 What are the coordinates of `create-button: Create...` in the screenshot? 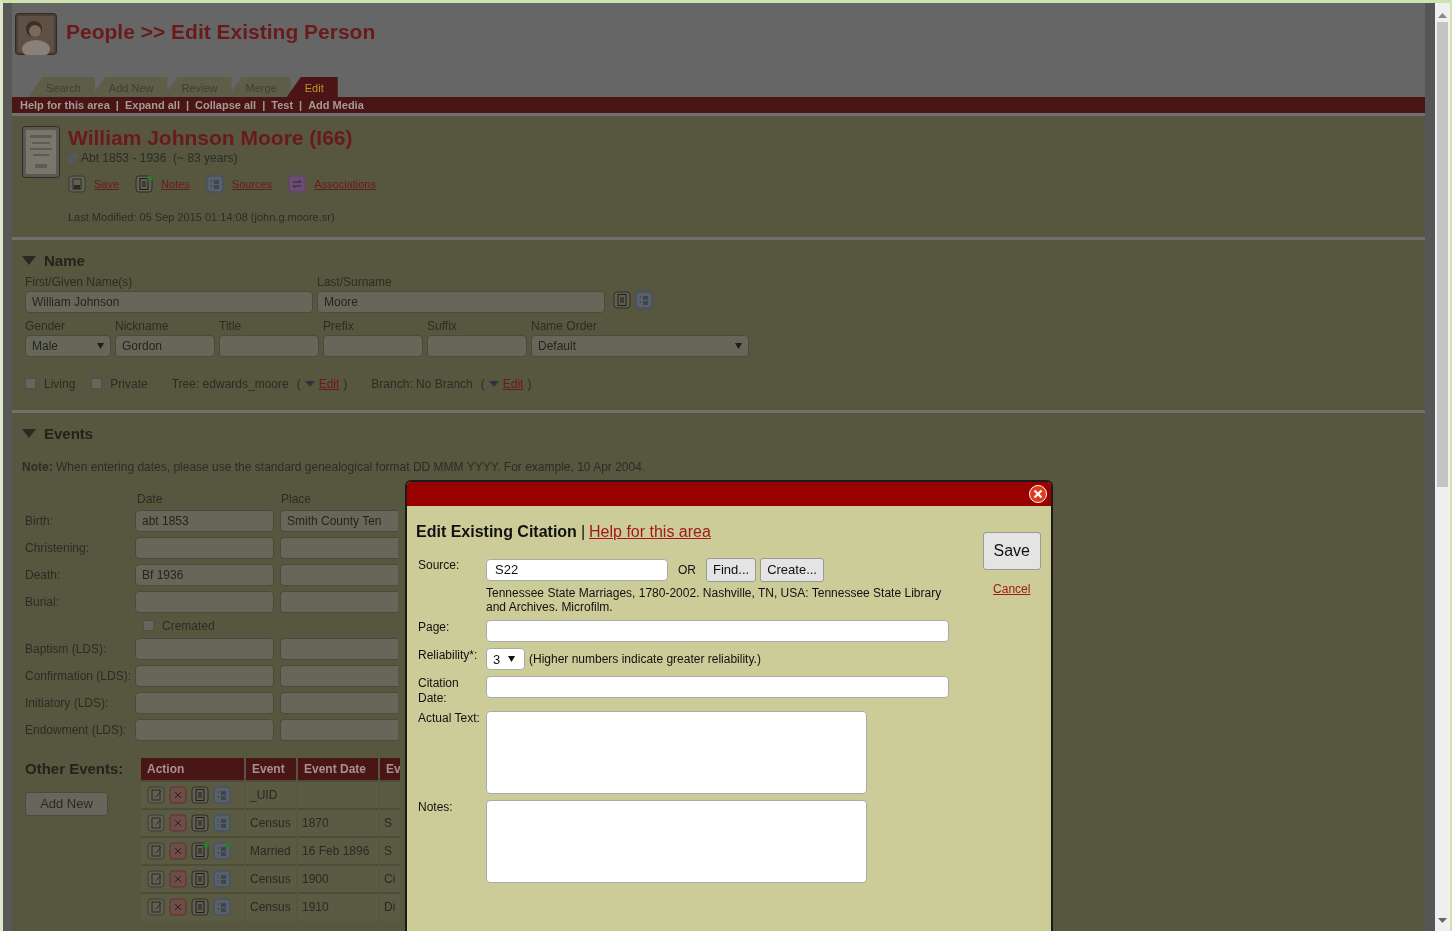 It's located at (792, 570).